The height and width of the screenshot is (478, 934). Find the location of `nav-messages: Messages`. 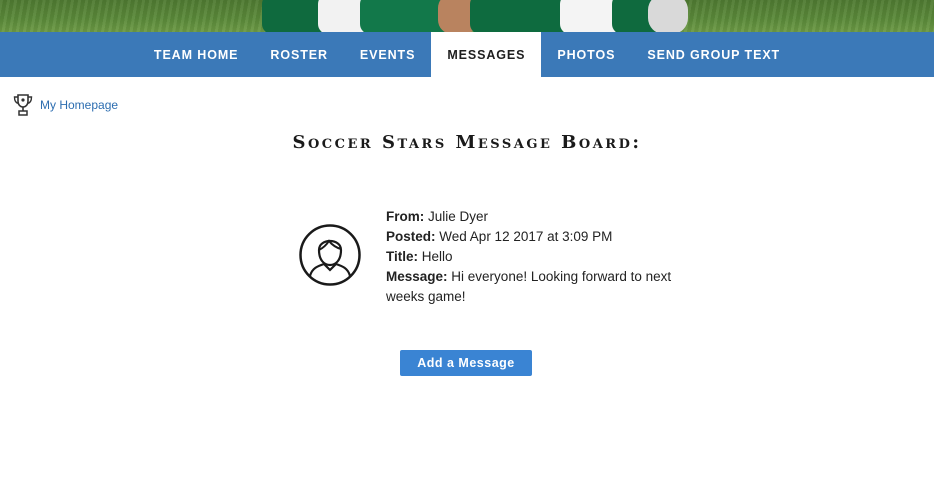

nav-messages: Messages is located at coordinates (486, 54).